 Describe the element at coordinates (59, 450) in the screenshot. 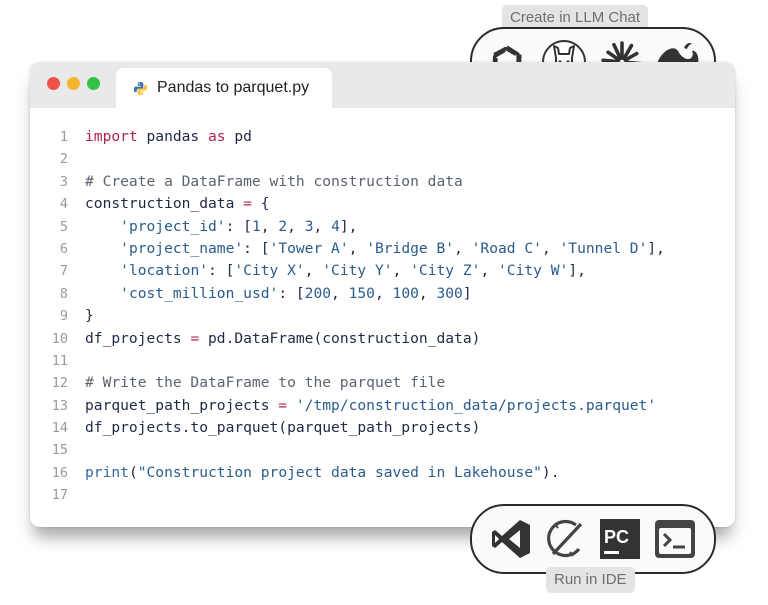

I see `line-number: 15` at that location.